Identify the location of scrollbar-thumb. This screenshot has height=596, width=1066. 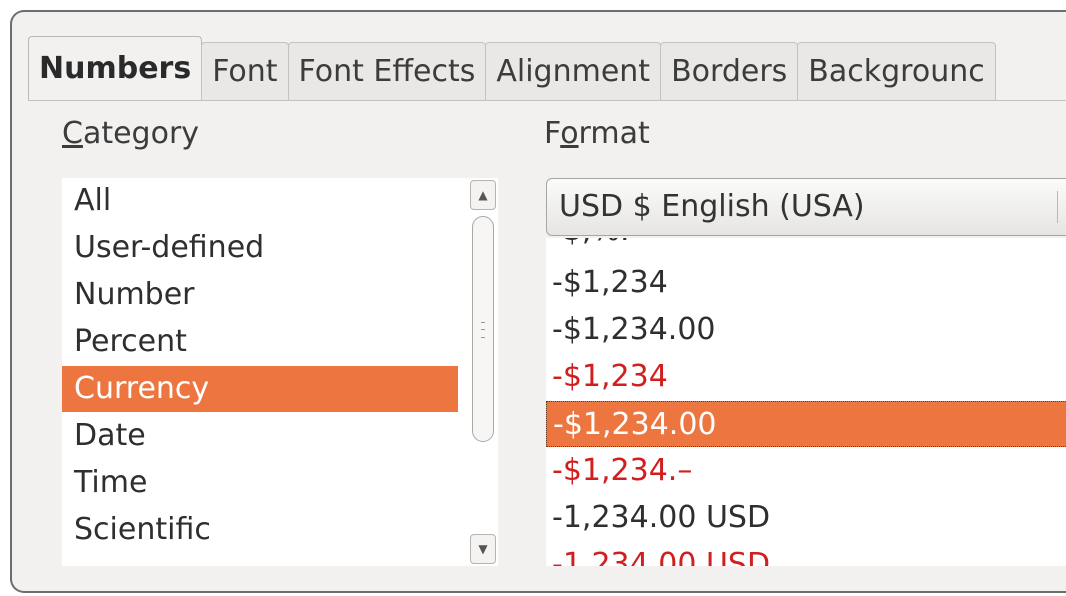
(483, 329).